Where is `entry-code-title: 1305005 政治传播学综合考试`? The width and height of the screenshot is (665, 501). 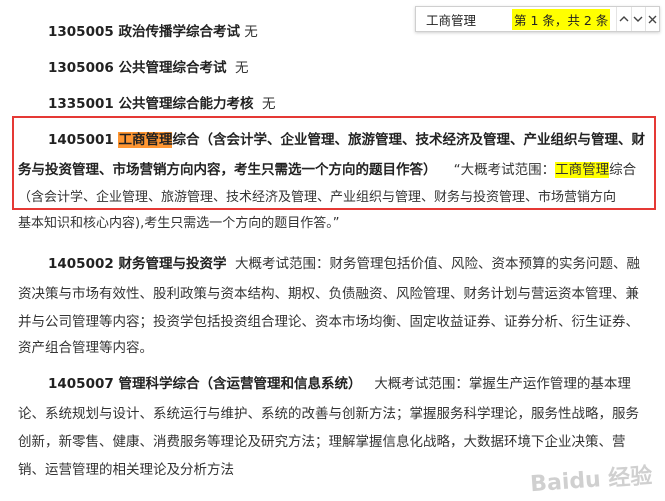
entry-code-title: 1305005 政治传播学综合考试 is located at coordinates (144, 32).